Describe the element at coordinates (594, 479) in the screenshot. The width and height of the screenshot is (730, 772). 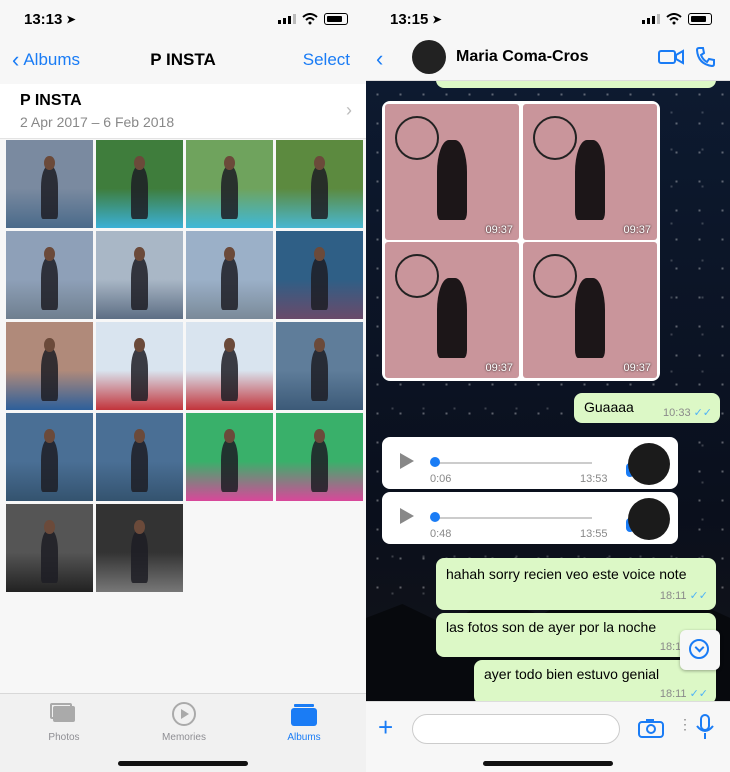
I see `voice-time: 13:53` at that location.